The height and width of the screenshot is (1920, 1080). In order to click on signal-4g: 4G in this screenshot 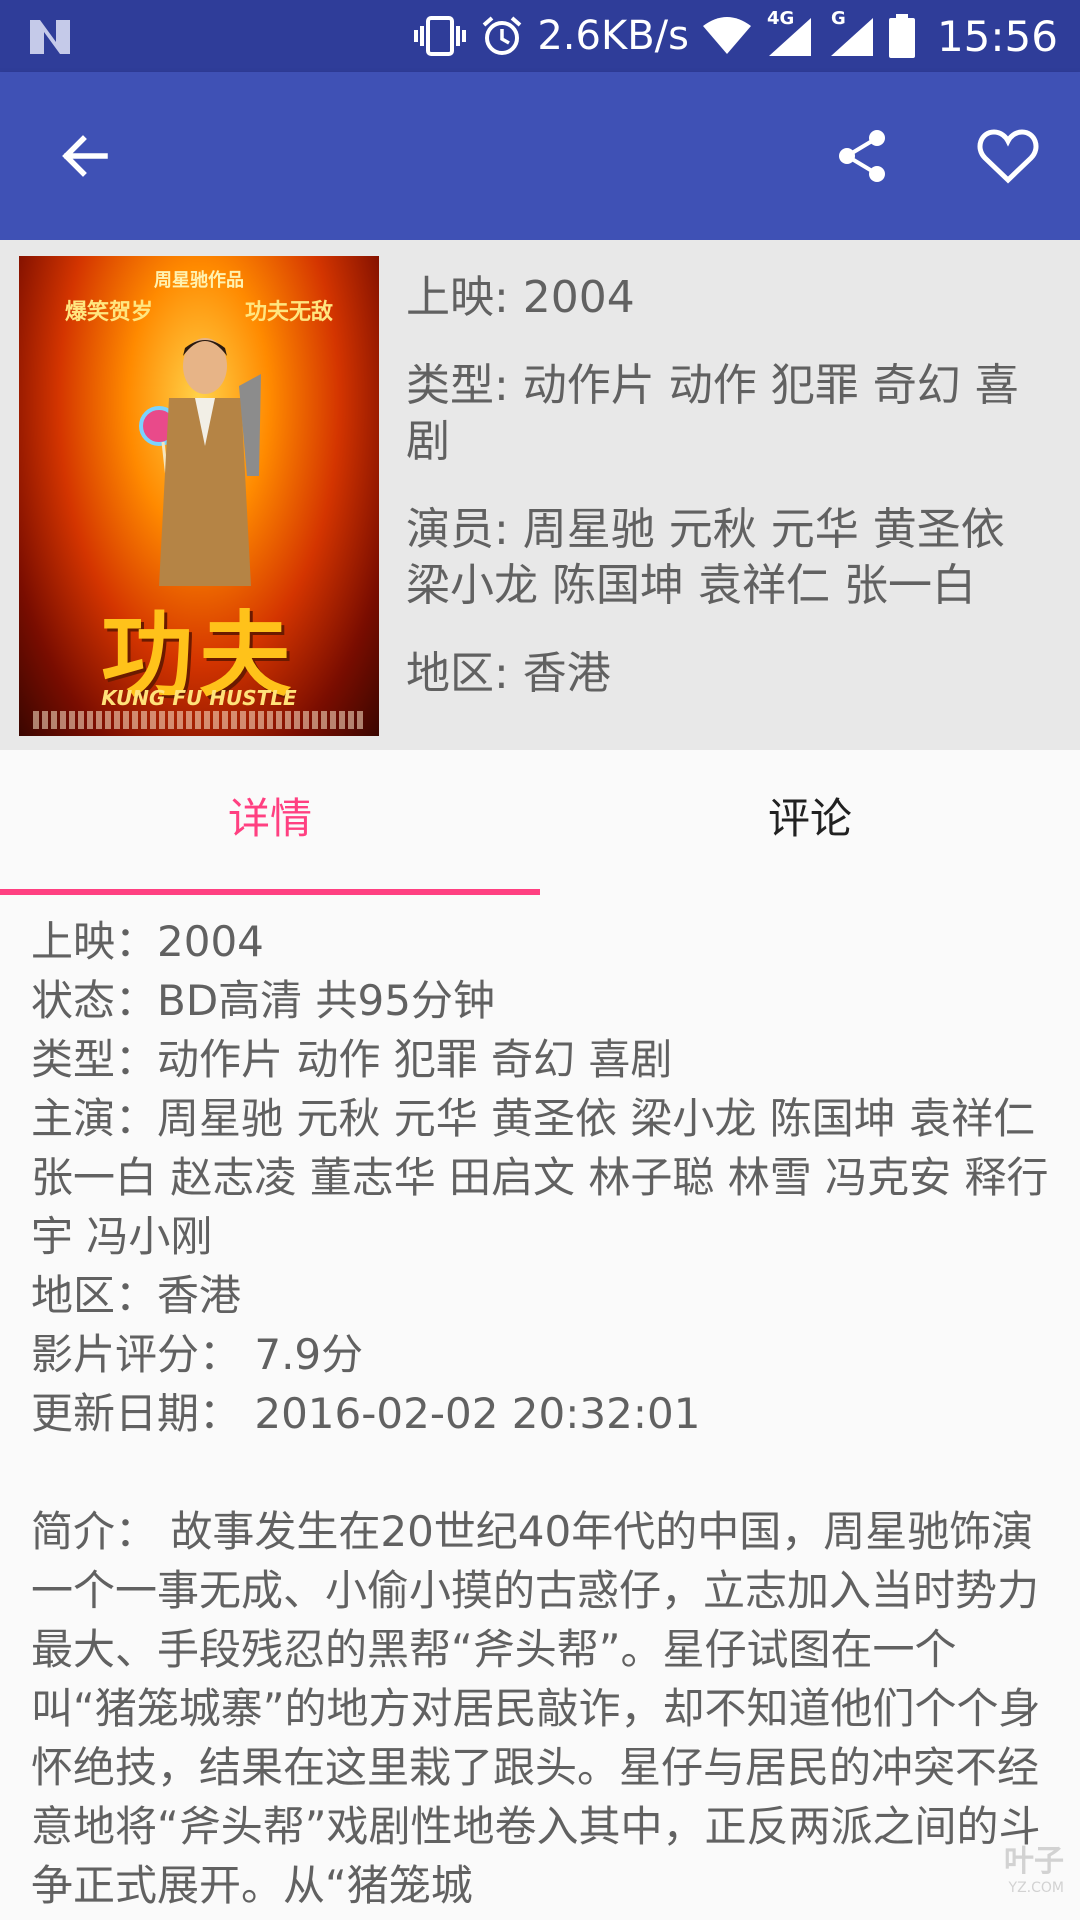, I will do `click(789, 33)`.